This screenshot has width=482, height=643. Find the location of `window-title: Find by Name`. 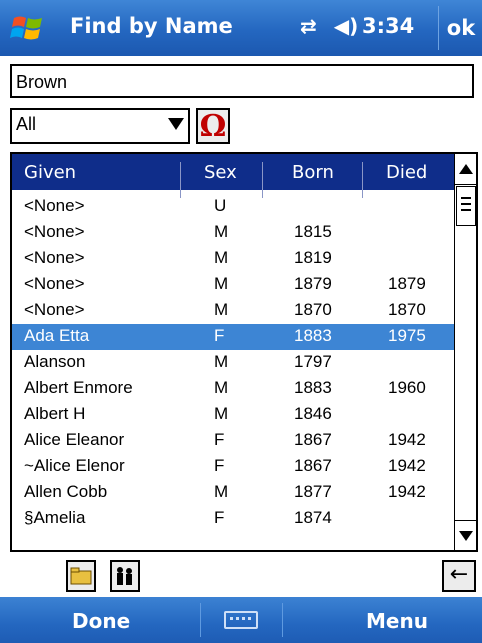

window-title: Find by Name is located at coordinates (151, 26).